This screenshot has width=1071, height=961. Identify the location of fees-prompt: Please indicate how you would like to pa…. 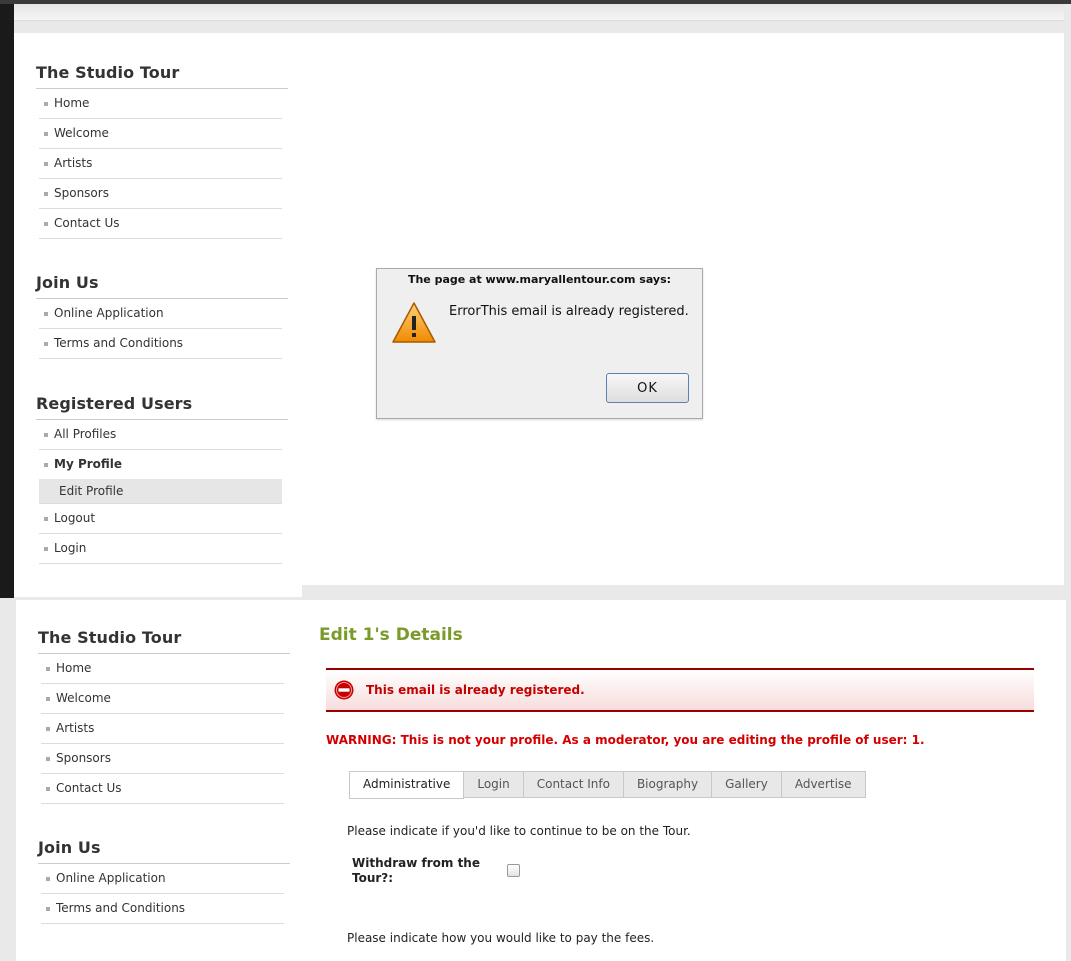
(501, 938).